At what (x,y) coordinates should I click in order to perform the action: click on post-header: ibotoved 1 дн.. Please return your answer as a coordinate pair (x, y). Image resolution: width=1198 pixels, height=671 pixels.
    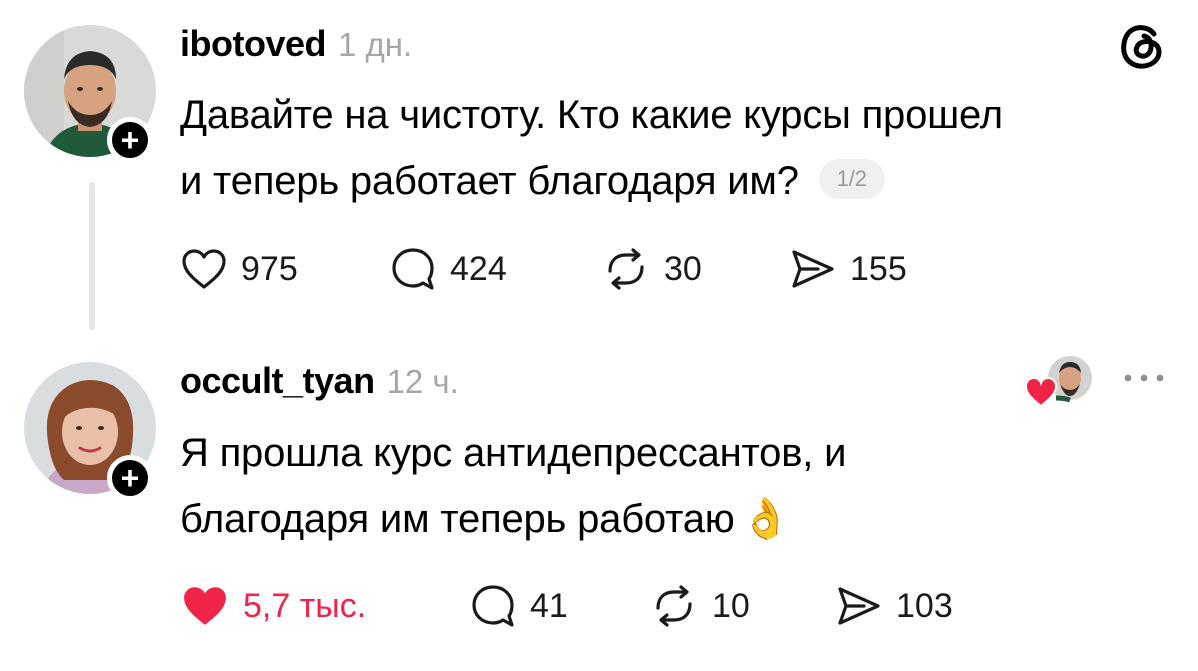
    Looking at the image, I should click on (296, 48).